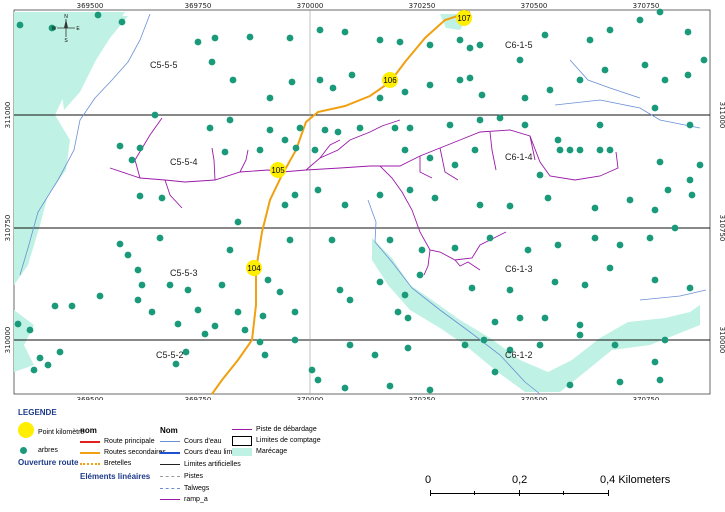 The image size is (725, 512). Describe the element at coordinates (721, 115) in the screenshot. I see `svg-text: 311000` at that location.